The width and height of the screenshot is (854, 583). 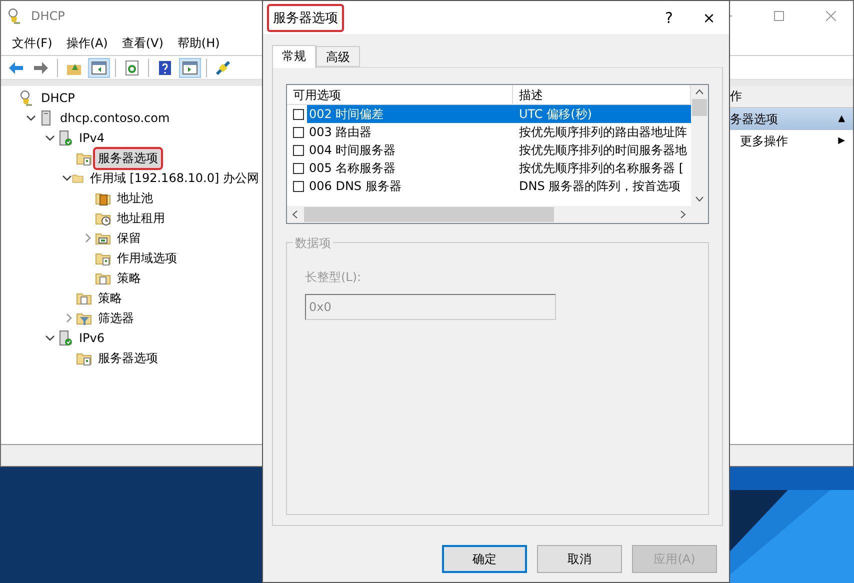 What do you see at coordinates (294, 56) in the screenshot?
I see `tab: 常规` at bounding box center [294, 56].